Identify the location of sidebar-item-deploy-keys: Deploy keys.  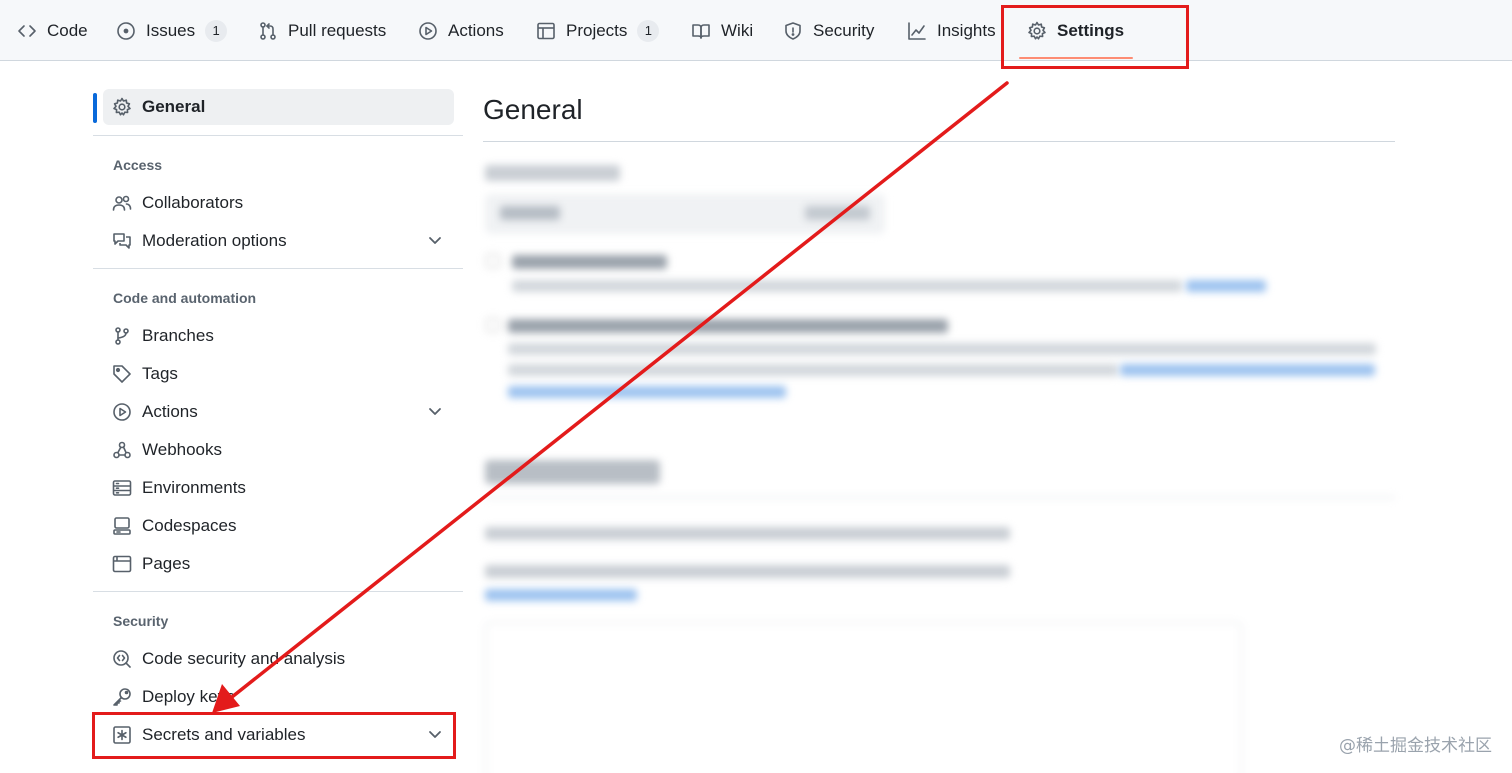
(278, 697).